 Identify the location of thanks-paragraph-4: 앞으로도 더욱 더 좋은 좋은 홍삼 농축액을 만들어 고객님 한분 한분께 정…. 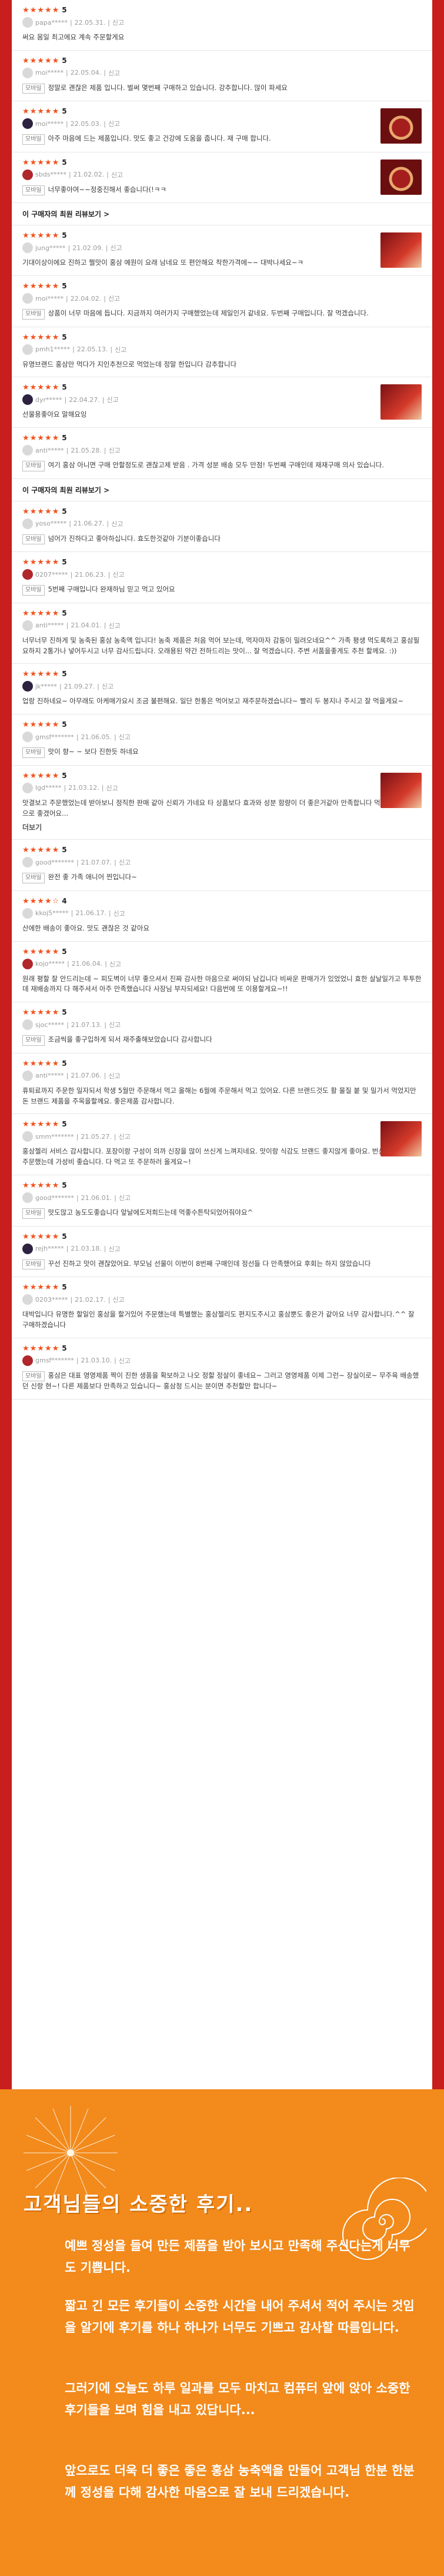
(240, 2482).